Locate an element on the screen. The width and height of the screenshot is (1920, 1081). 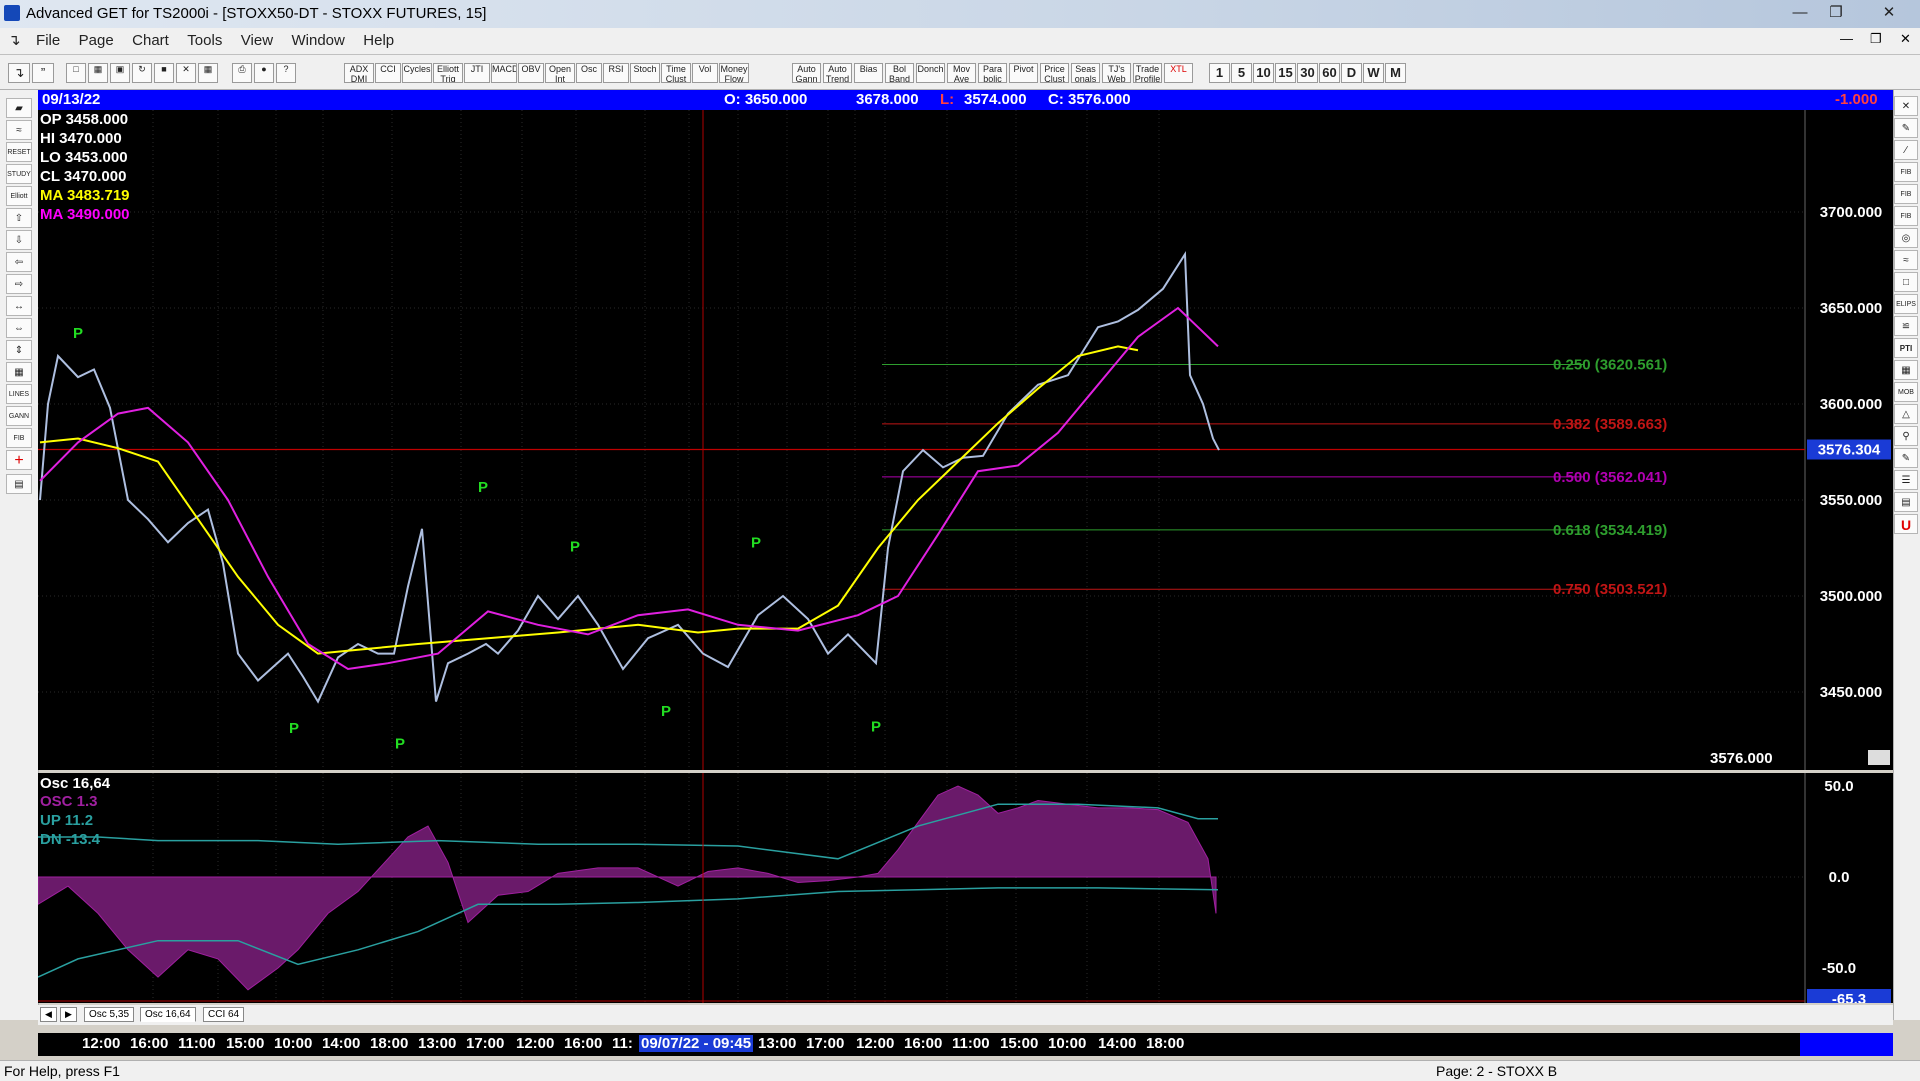
fan-icon: ≈ is located at coordinates (1906, 260).